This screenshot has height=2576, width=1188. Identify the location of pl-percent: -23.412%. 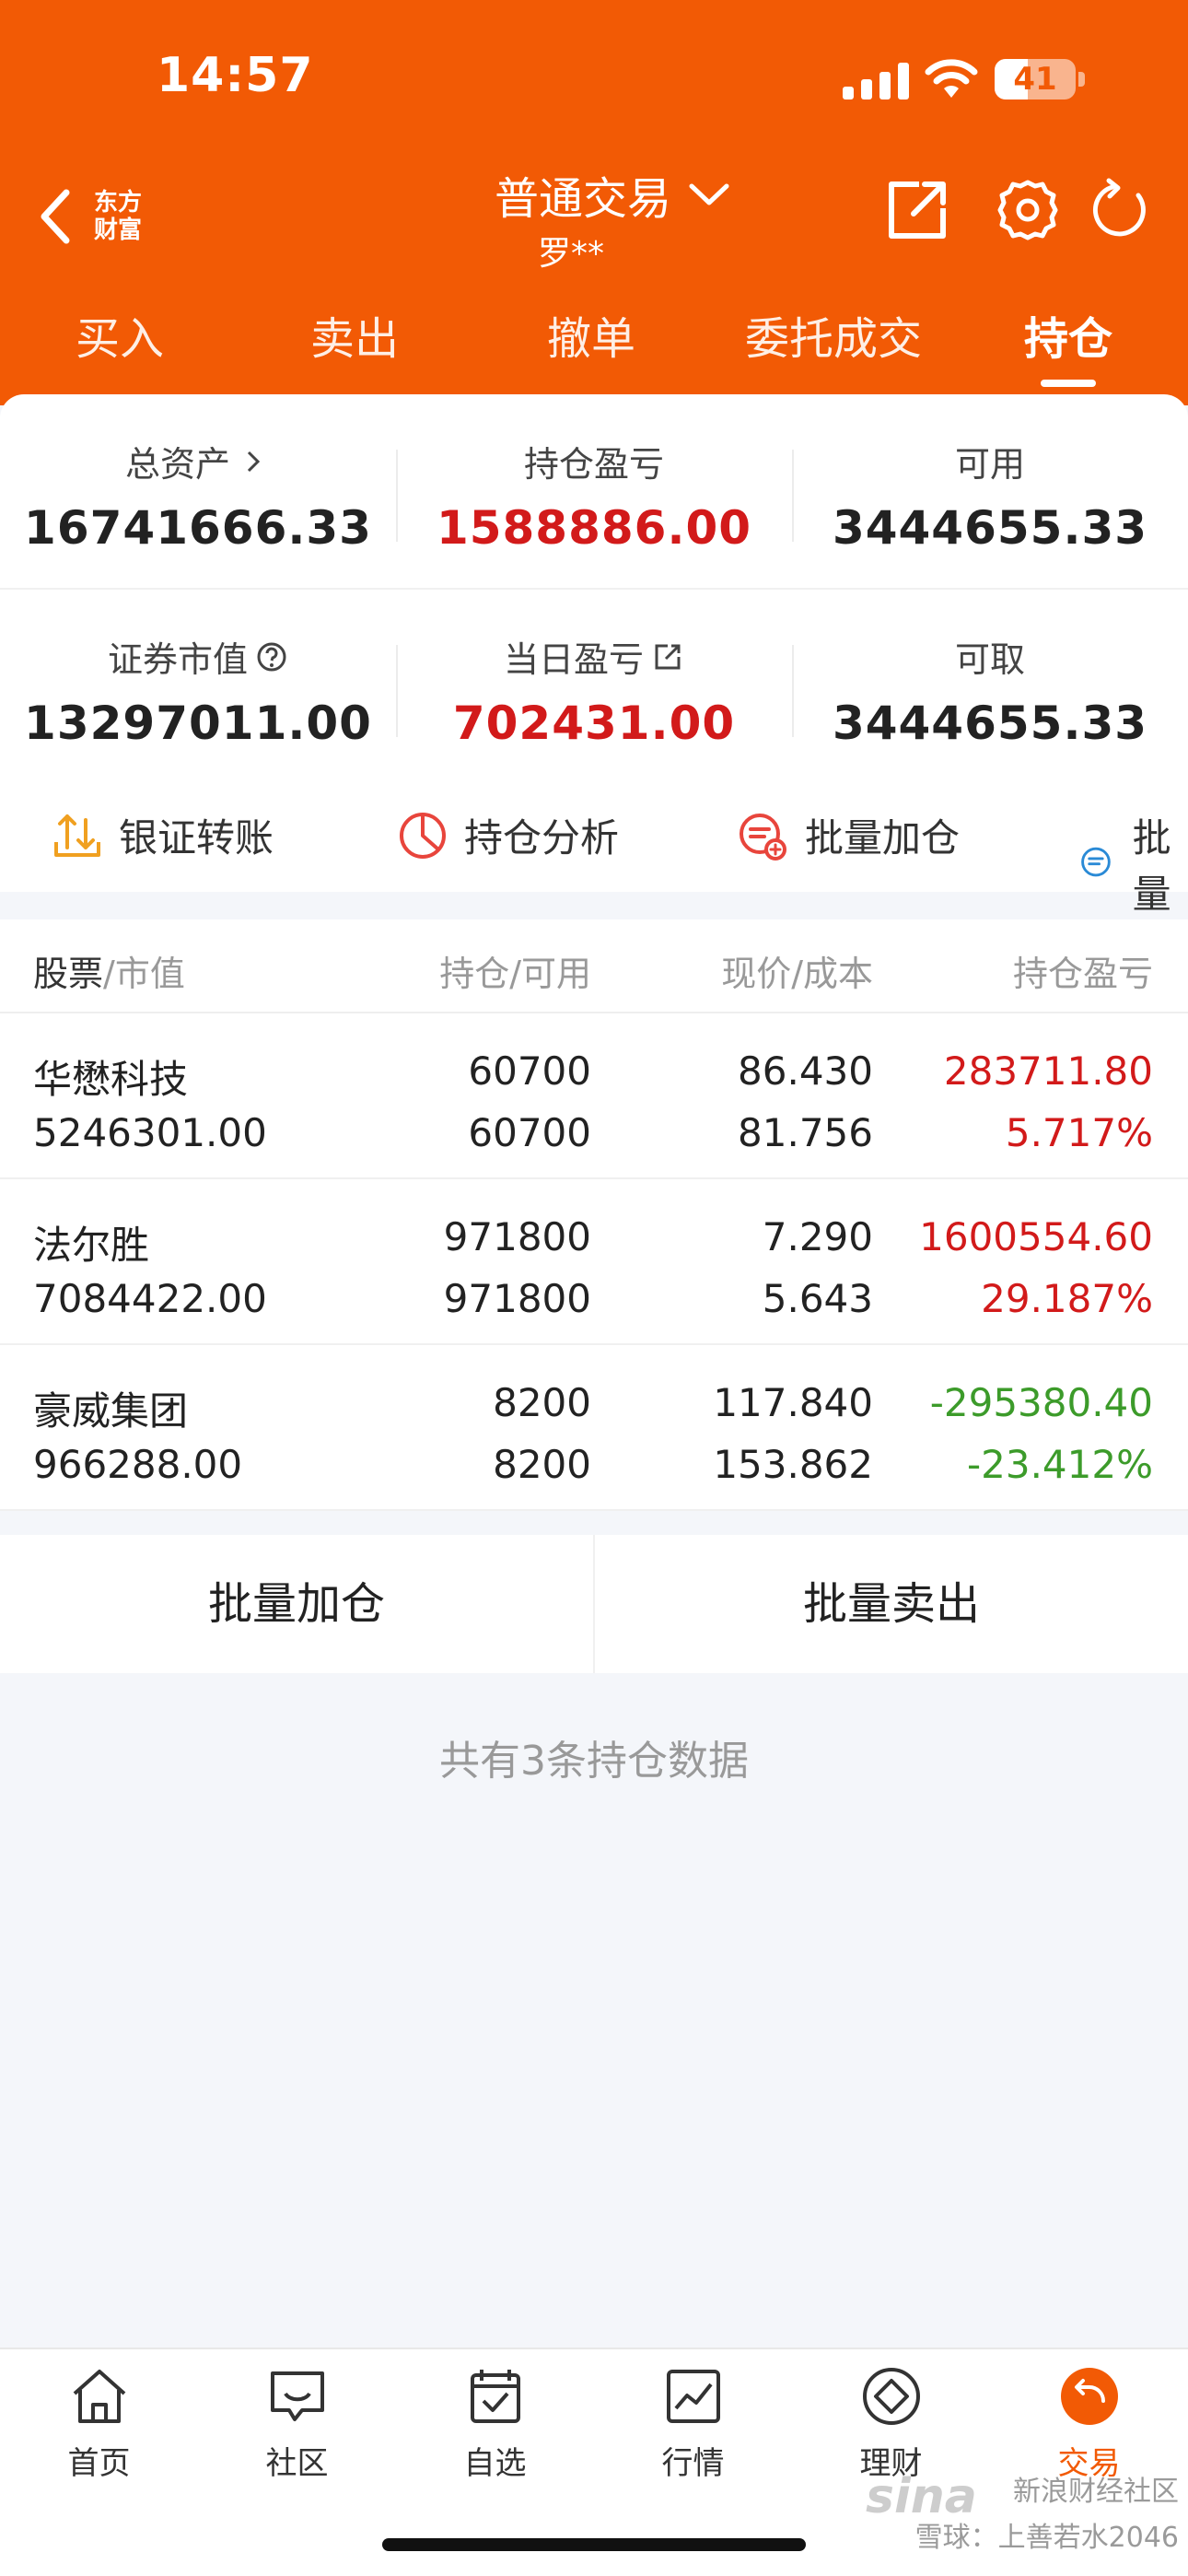
(1060, 1464).